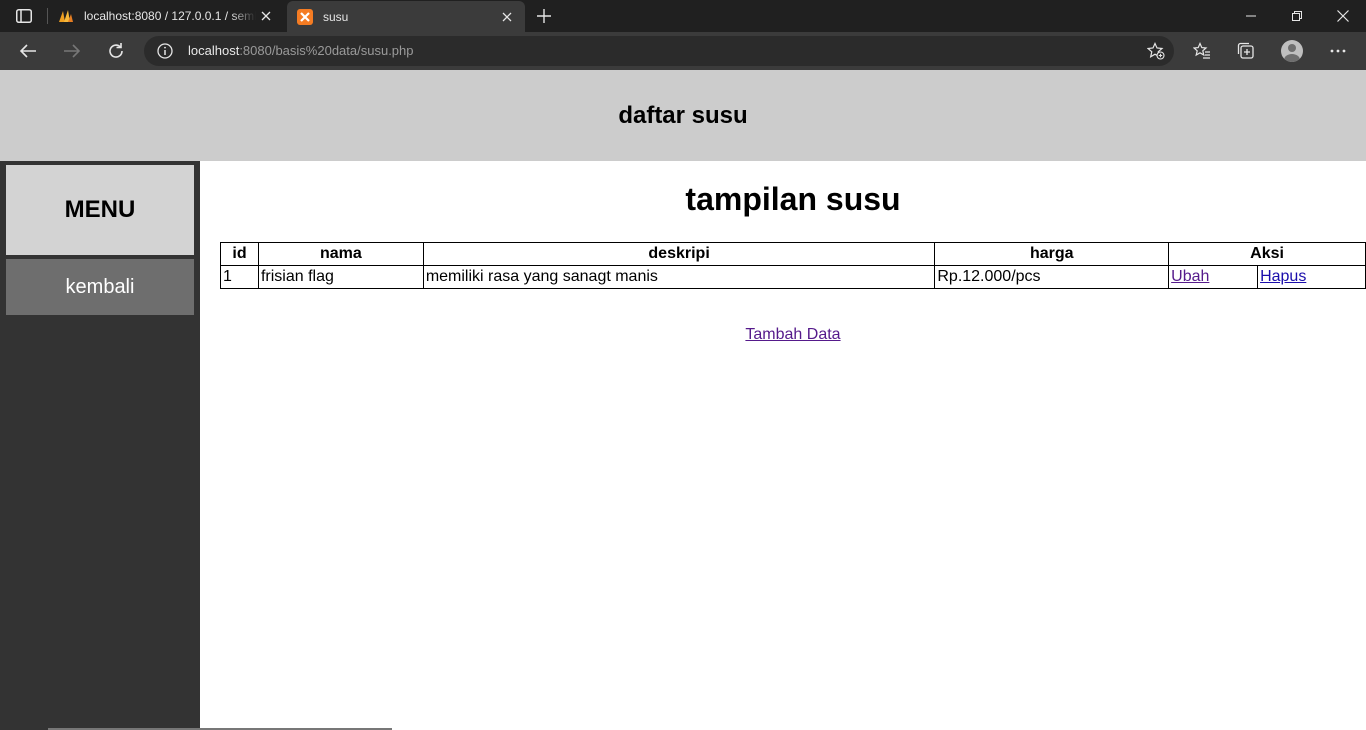 Image resolution: width=1366 pixels, height=730 pixels. What do you see at coordinates (679, 254) in the screenshot?
I see `column-header-deskripsi: deskripi` at bounding box center [679, 254].